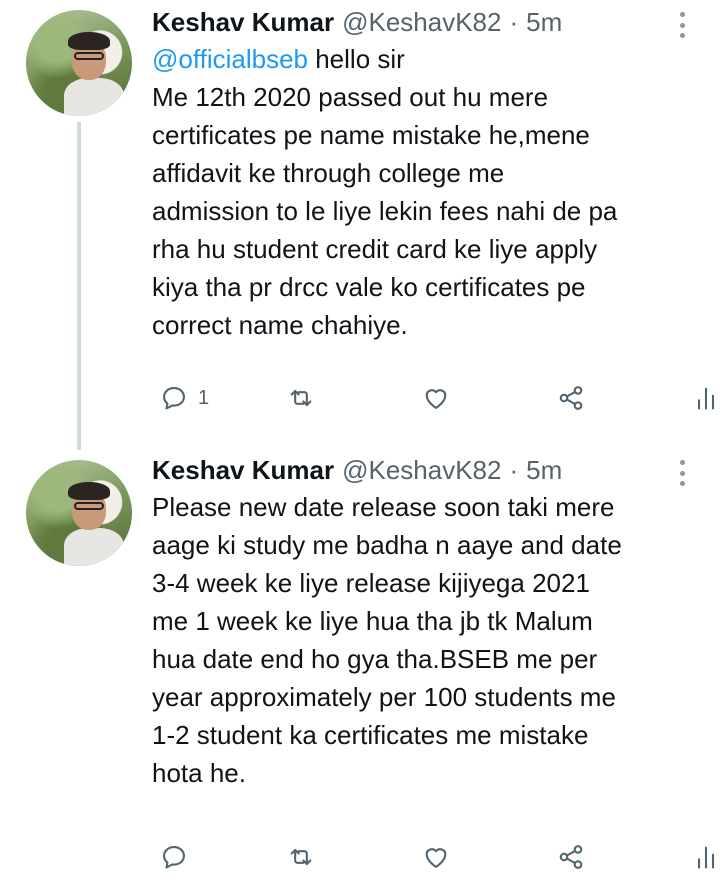  What do you see at coordinates (199, 773) in the screenshot?
I see `tweet-text-line: hota he.` at bounding box center [199, 773].